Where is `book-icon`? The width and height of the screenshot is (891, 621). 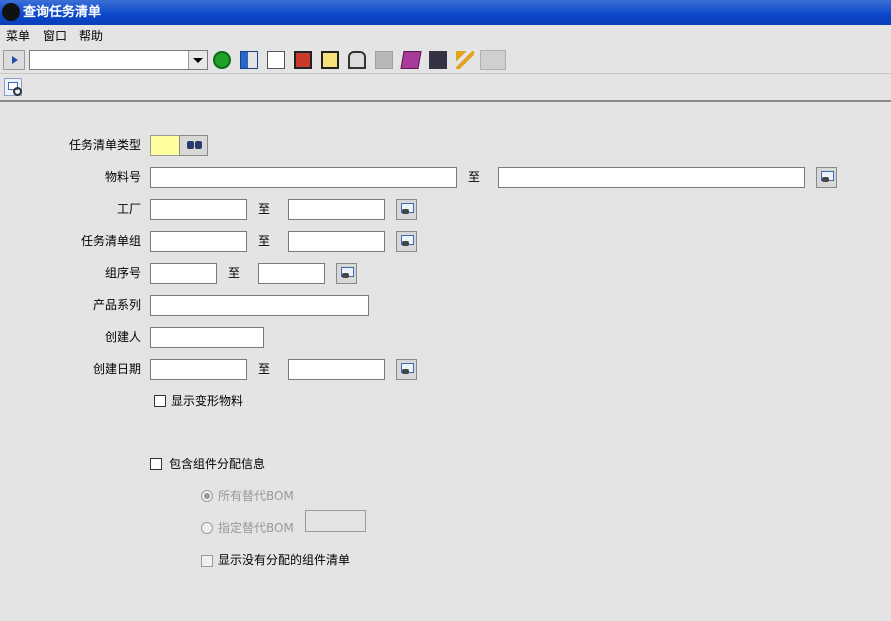 book-icon is located at coordinates (411, 60).